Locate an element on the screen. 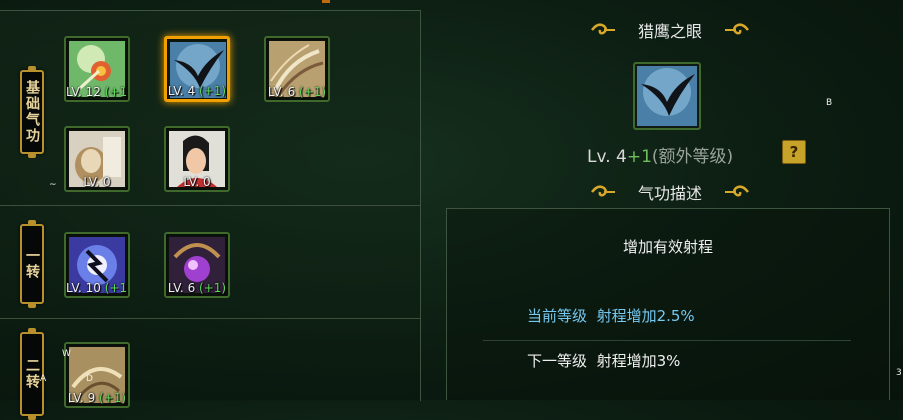  hawk-eye-icon is located at coordinates (667, 96).